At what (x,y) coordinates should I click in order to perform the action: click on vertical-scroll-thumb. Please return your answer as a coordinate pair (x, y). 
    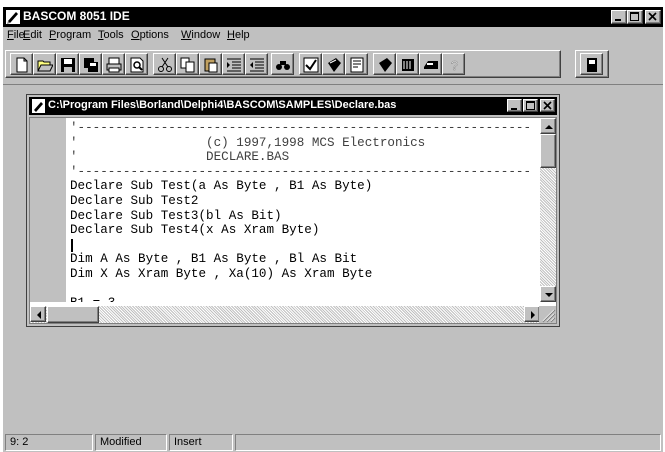
    Looking at the image, I should click on (548, 151).